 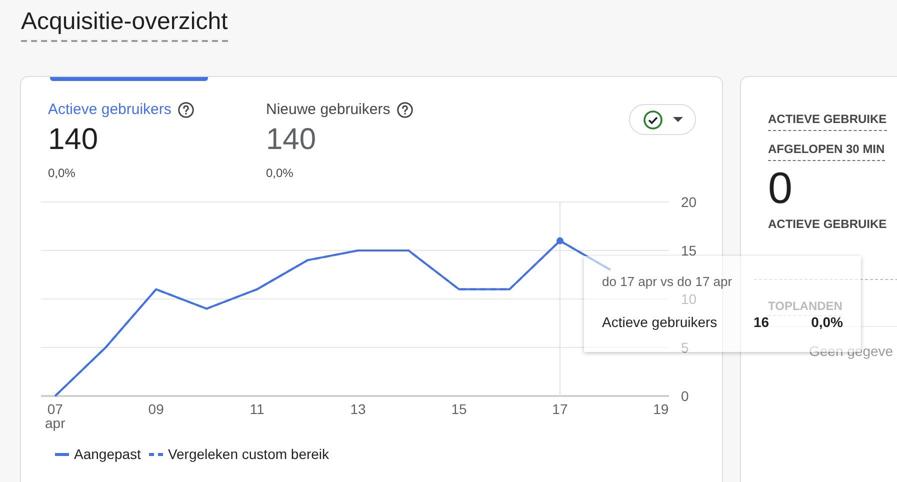 What do you see at coordinates (660, 322) in the screenshot?
I see `tooltip-label: Actieve gebruikers` at bounding box center [660, 322].